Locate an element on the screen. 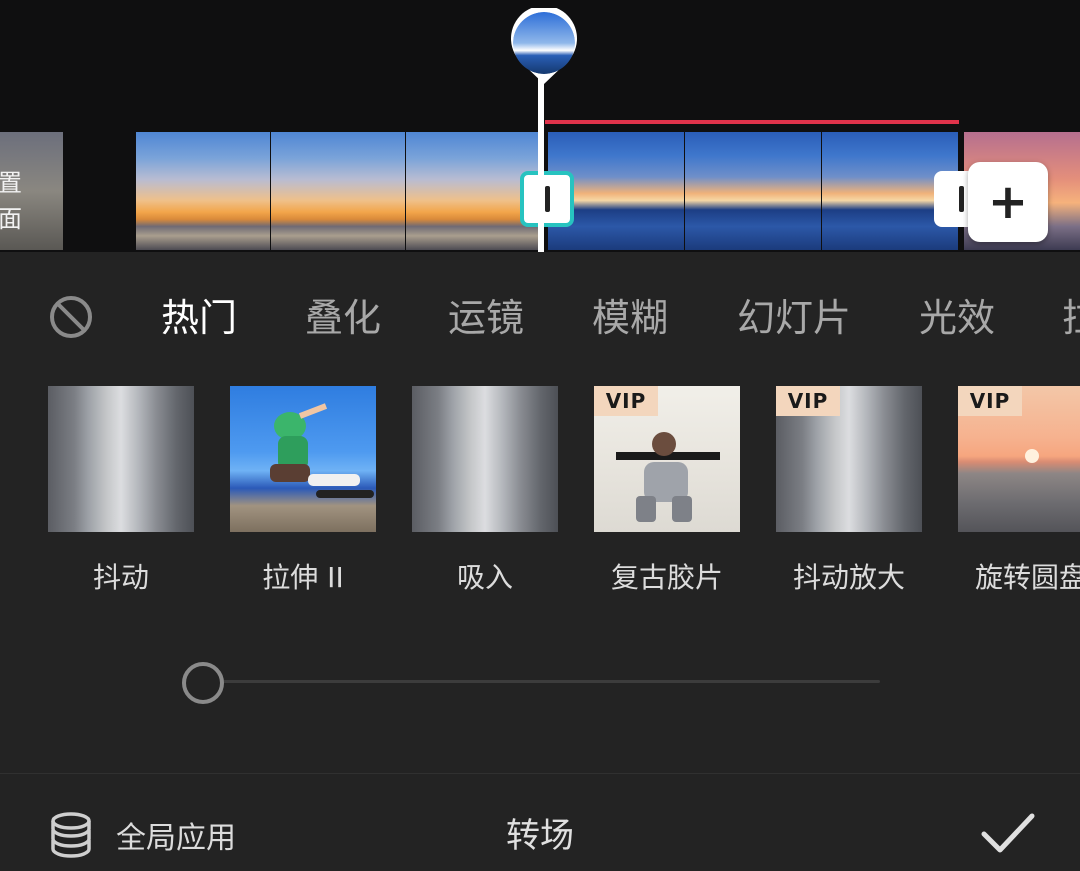 The image size is (1080, 871). skater-image is located at coordinates (322, 450).